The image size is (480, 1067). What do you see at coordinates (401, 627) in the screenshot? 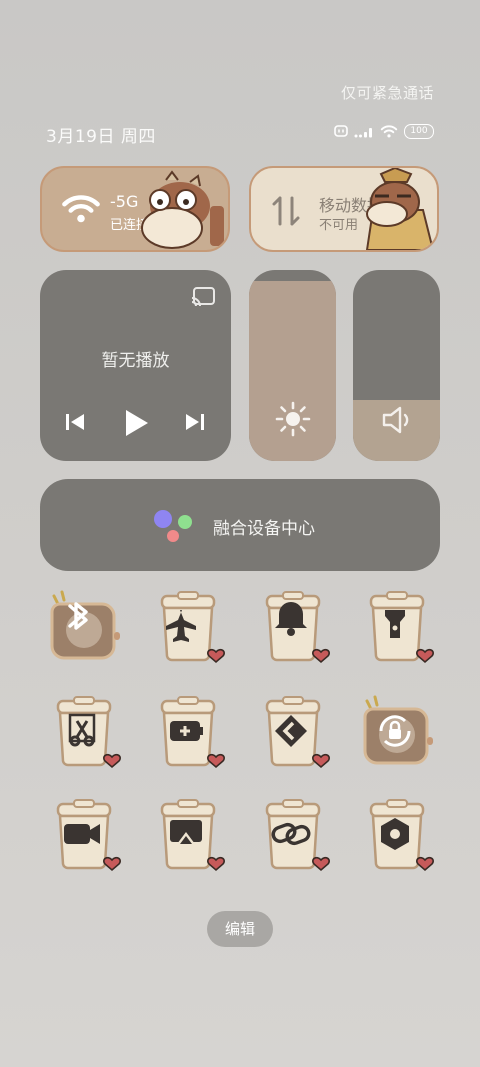
I see `flashlight-icon` at bounding box center [401, 627].